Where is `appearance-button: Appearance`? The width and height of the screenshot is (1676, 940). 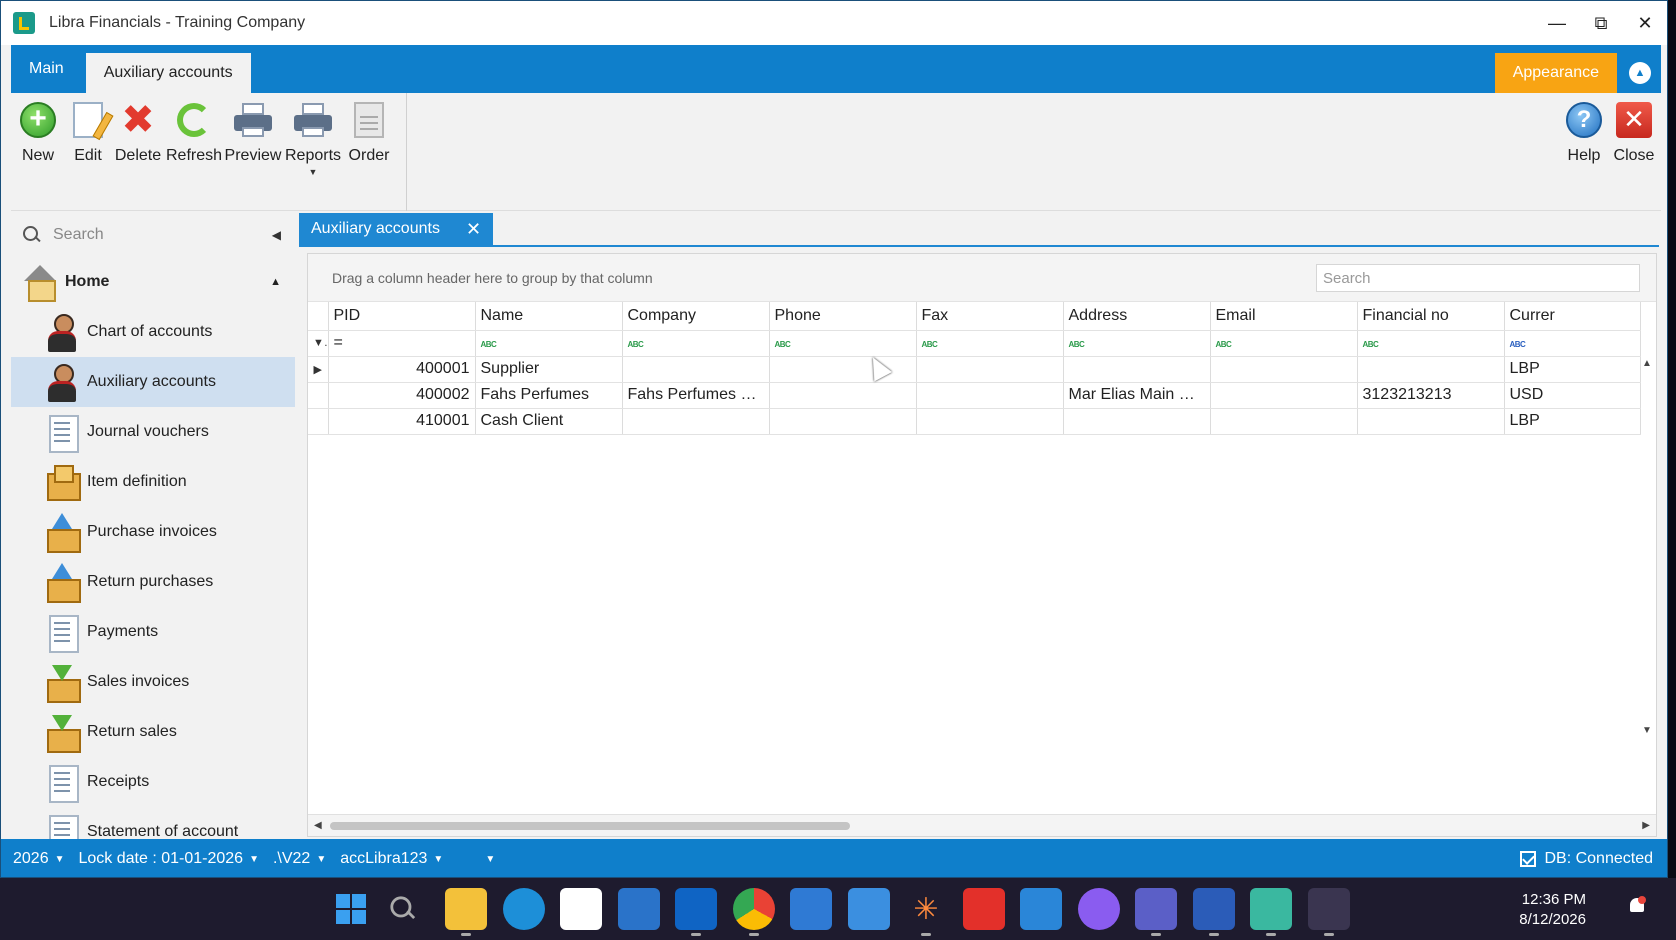
appearance-button: Appearance is located at coordinates (1555, 73).